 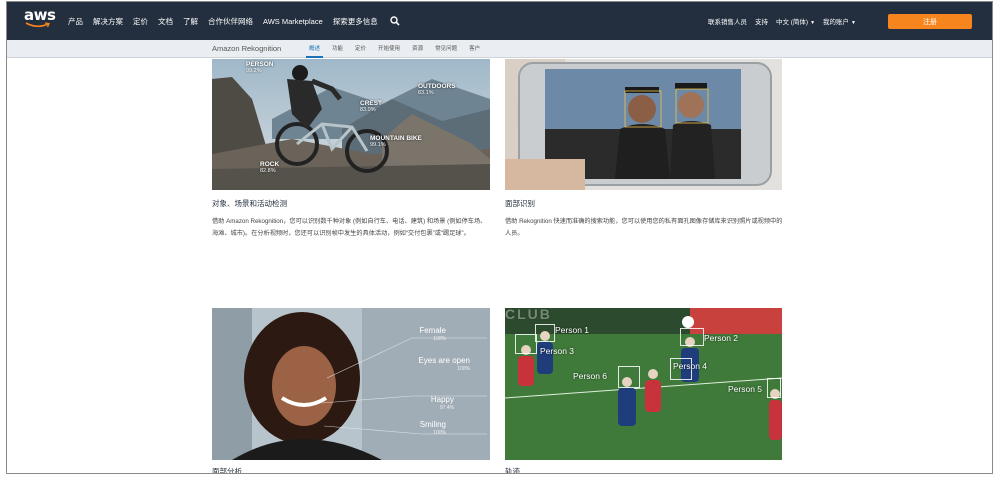 I want to click on analysis-label-smiling: Smiling 100%, so click(x=432, y=428).